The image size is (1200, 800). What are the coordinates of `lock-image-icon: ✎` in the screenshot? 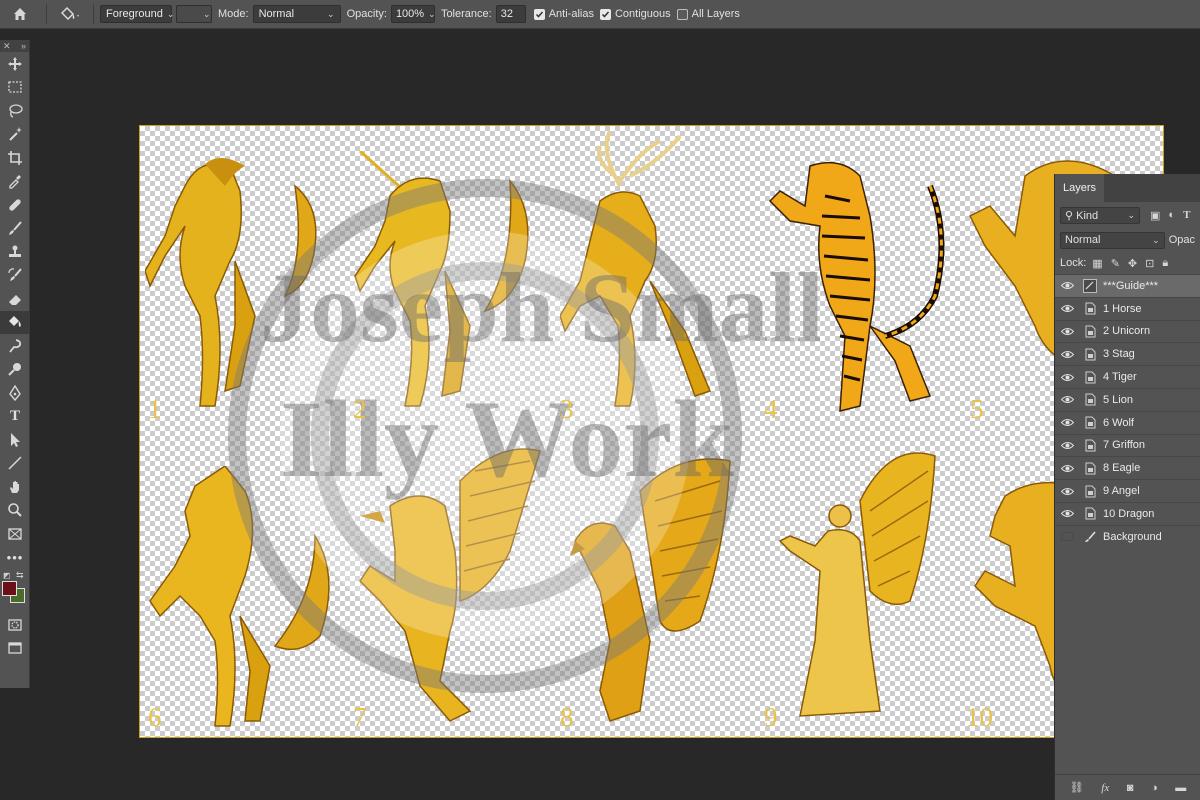 It's located at (1115, 263).